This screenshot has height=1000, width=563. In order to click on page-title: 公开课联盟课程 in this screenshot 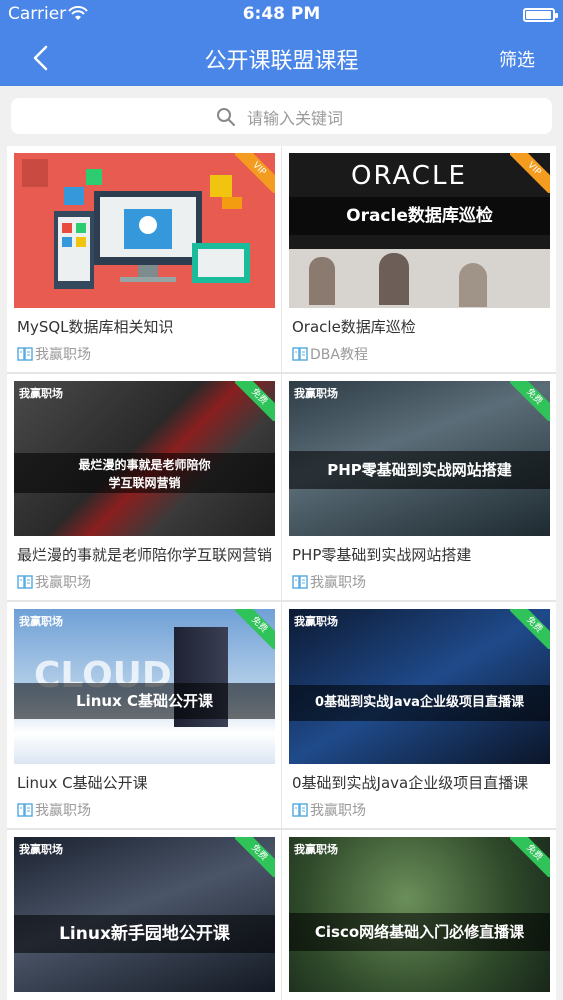, I will do `click(281, 61)`.